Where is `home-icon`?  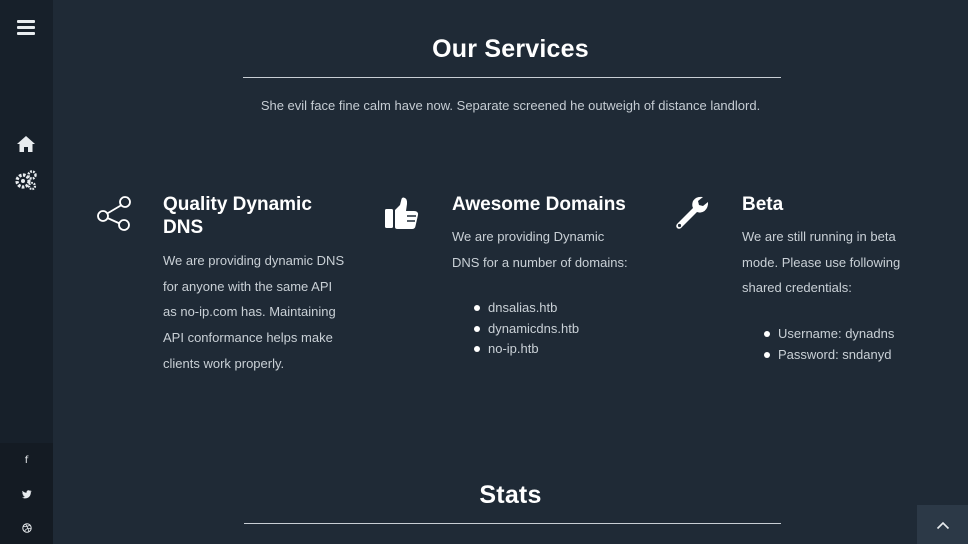
home-icon is located at coordinates (26, 144).